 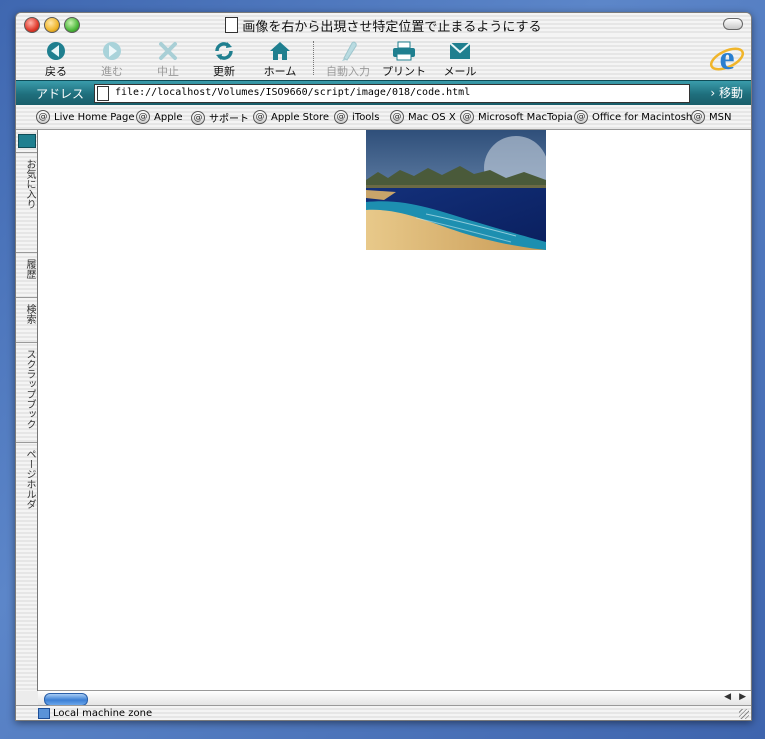 I want to click on back-label: 戻る, so click(x=56, y=71).